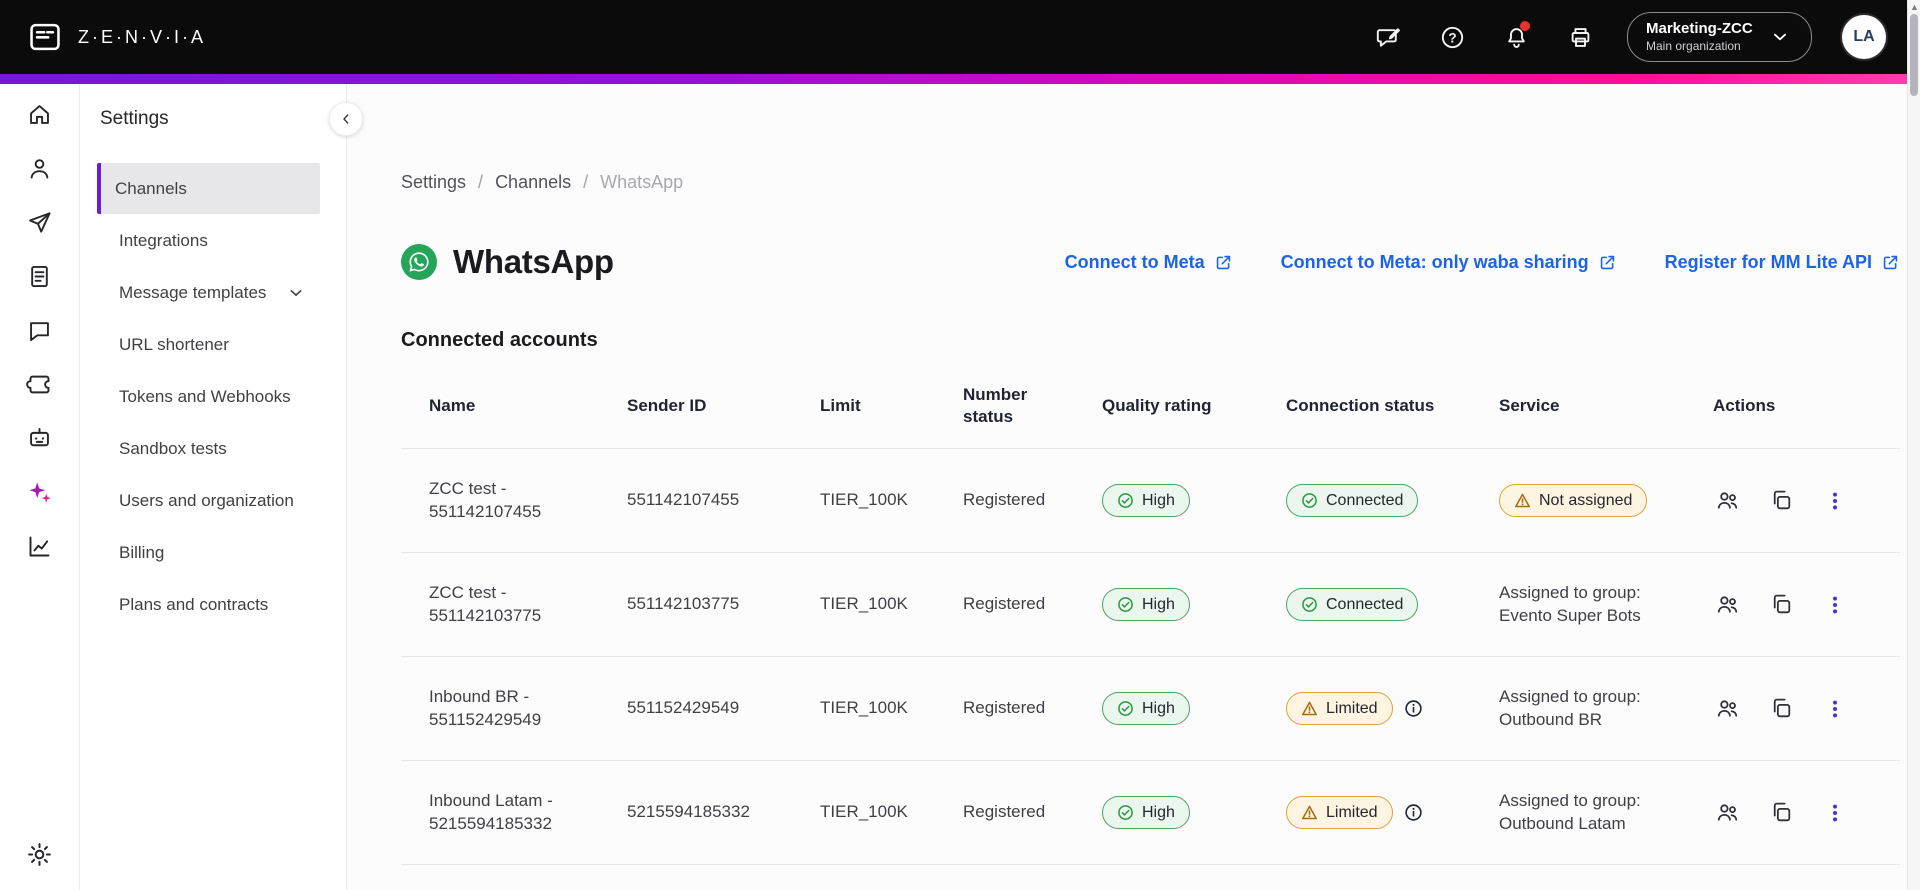 The image size is (1920, 890). I want to click on organization-subtitle: Main organization, so click(1693, 45).